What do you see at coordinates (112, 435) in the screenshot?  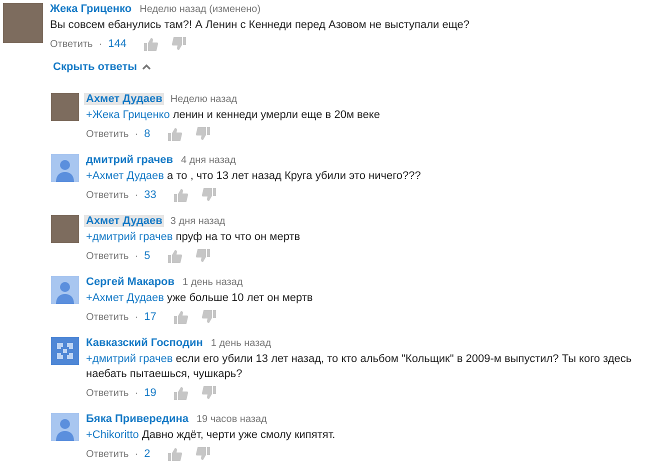 I see `mention-link: +Chikoritto` at bounding box center [112, 435].